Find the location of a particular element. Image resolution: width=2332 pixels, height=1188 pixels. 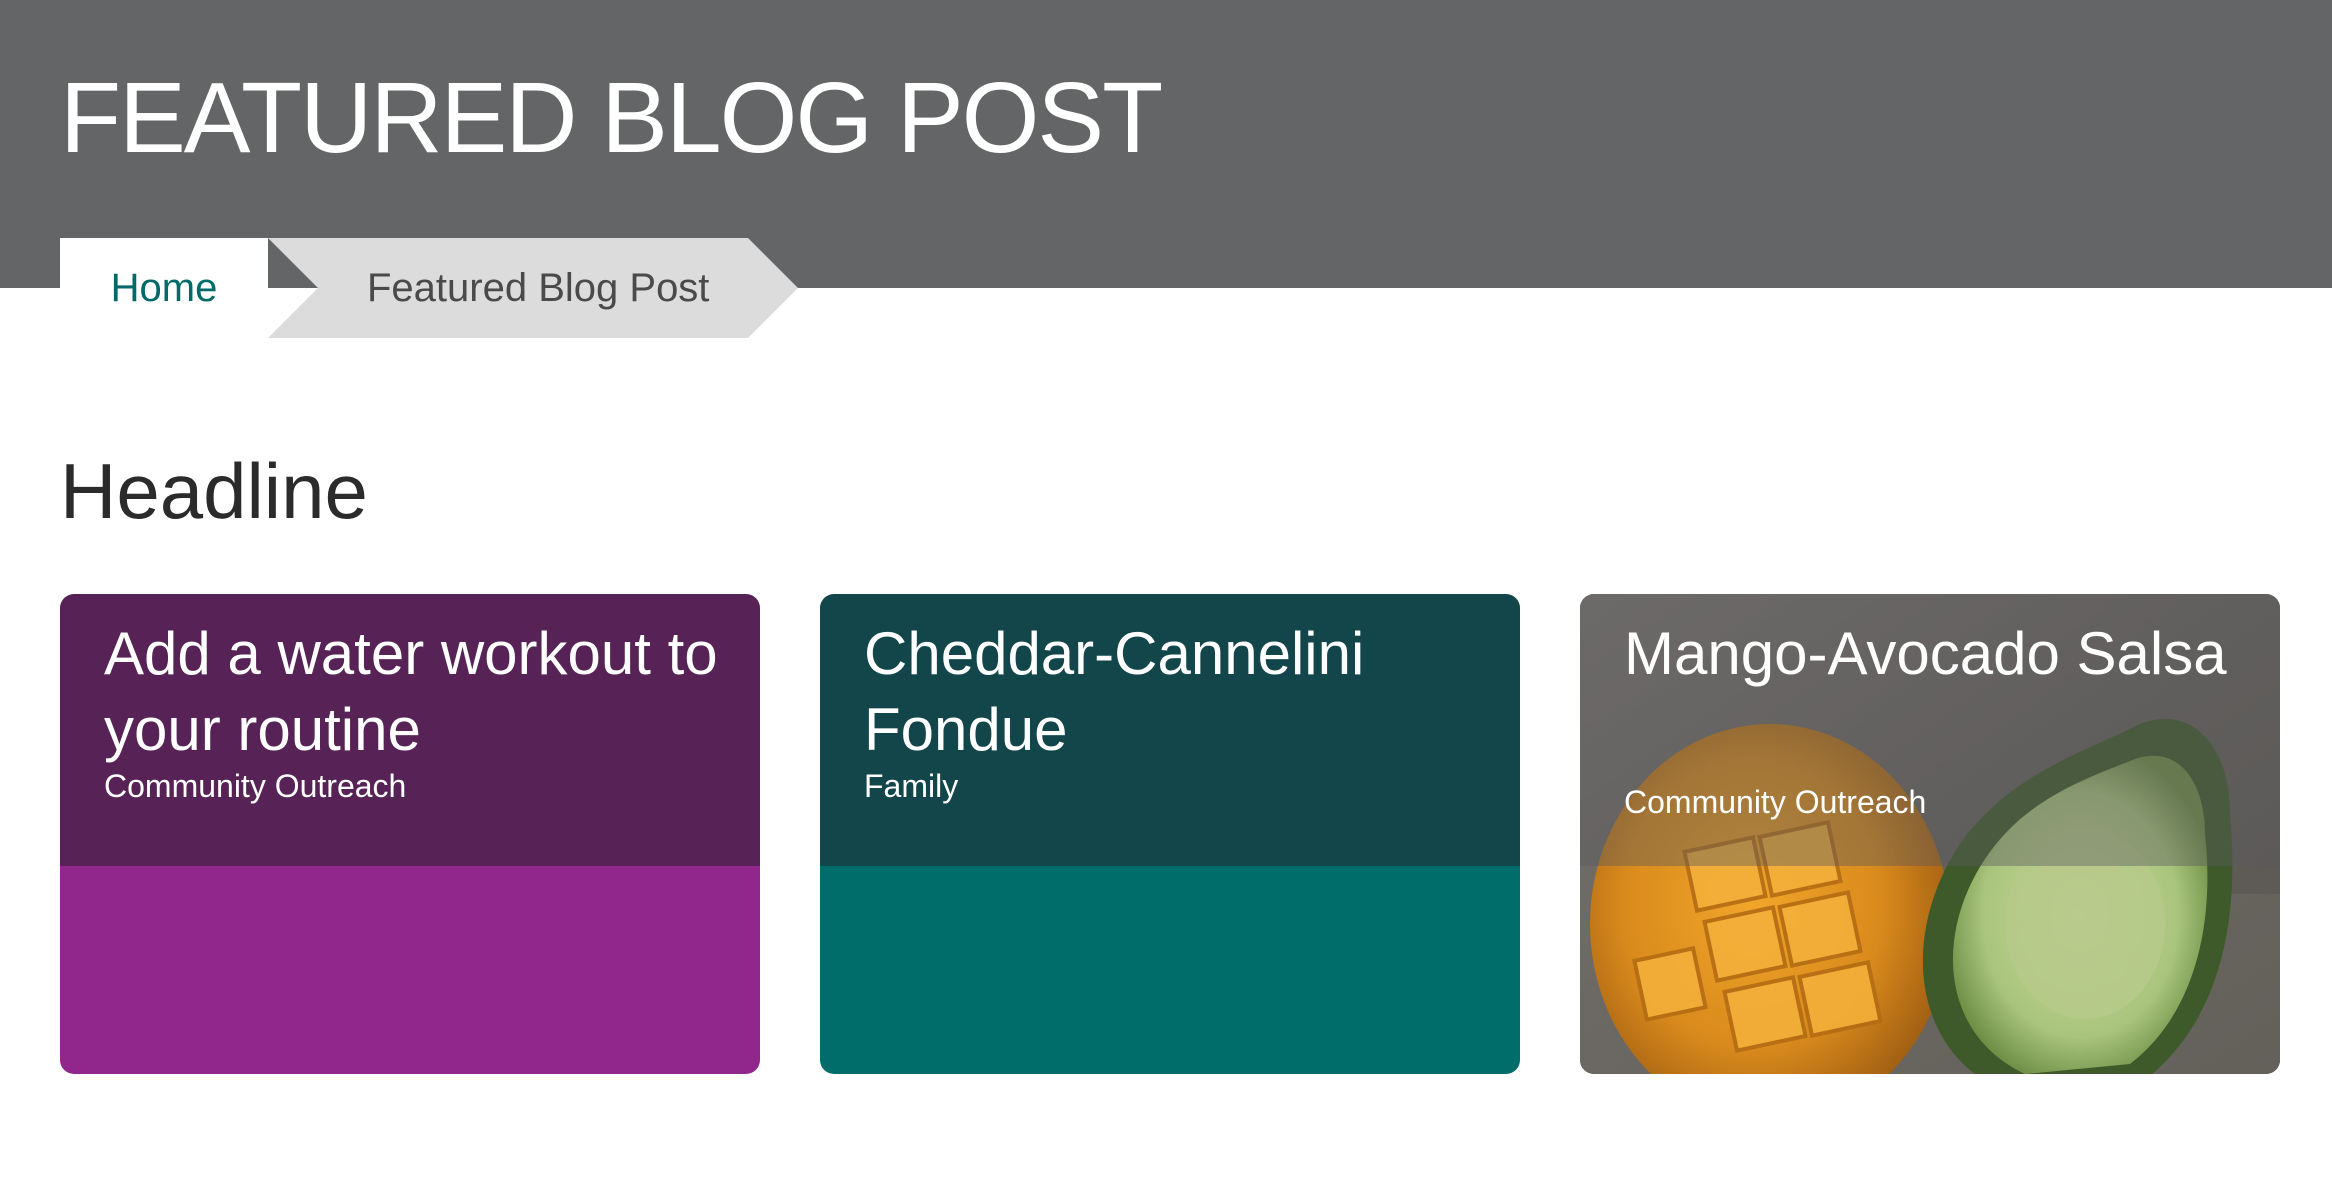

breadcrumb-home-link: Home is located at coordinates (164, 288).